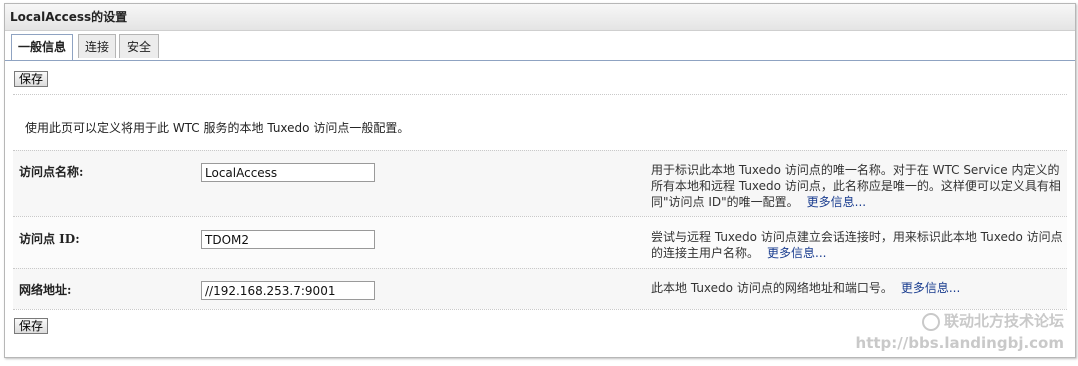 This screenshot has width=1078, height=366. What do you see at coordinates (97, 46) in the screenshot?
I see `tab-connections: 连接` at bounding box center [97, 46].